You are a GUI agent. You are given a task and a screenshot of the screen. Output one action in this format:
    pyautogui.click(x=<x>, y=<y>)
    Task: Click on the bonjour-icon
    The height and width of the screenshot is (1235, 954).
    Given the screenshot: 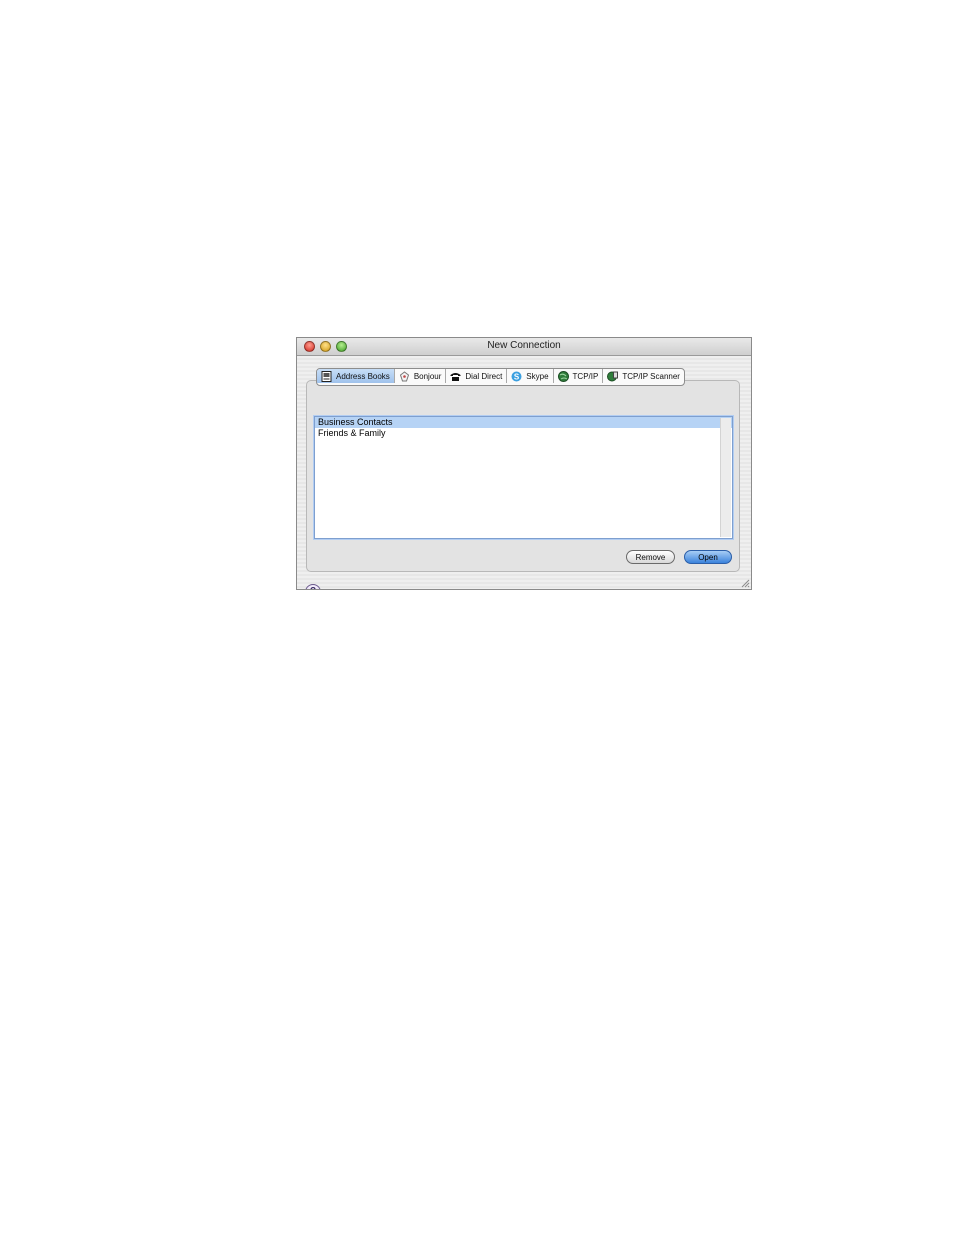 What is the action you would take?
    pyautogui.click(x=404, y=375)
    